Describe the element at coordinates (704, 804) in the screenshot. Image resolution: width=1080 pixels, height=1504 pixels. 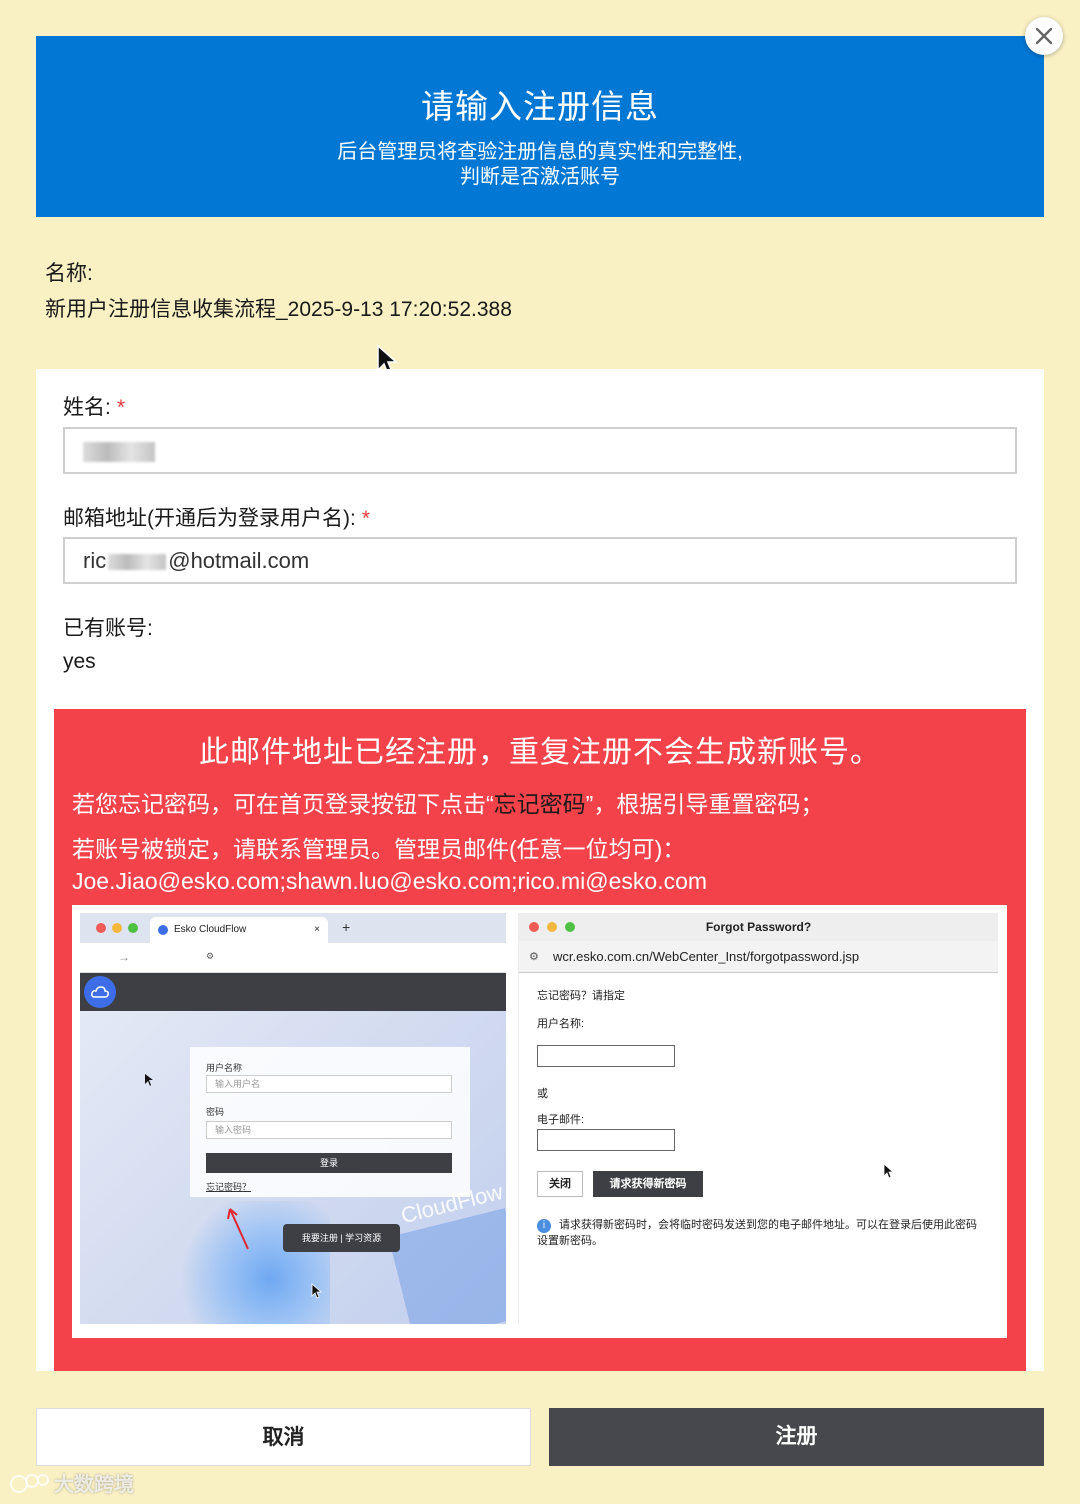
I see `warning-forgot-post: ”，根据引导重置密码；` at that location.